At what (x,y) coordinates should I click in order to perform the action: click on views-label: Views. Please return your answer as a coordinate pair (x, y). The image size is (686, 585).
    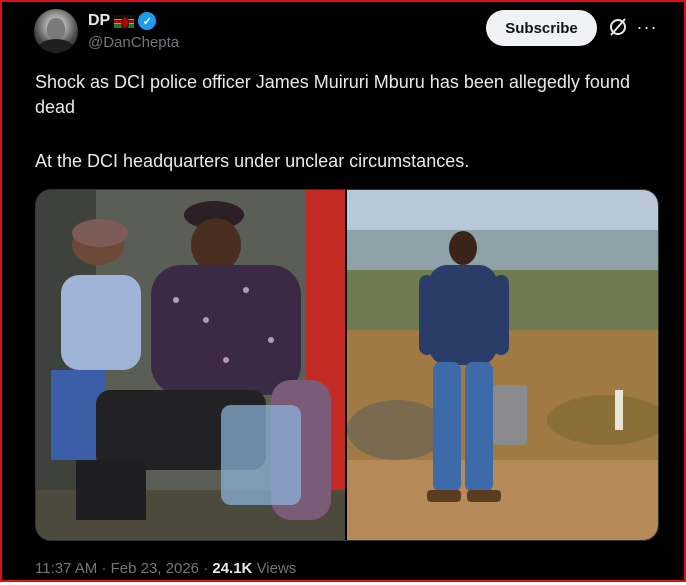
    Looking at the image, I should click on (276, 568).